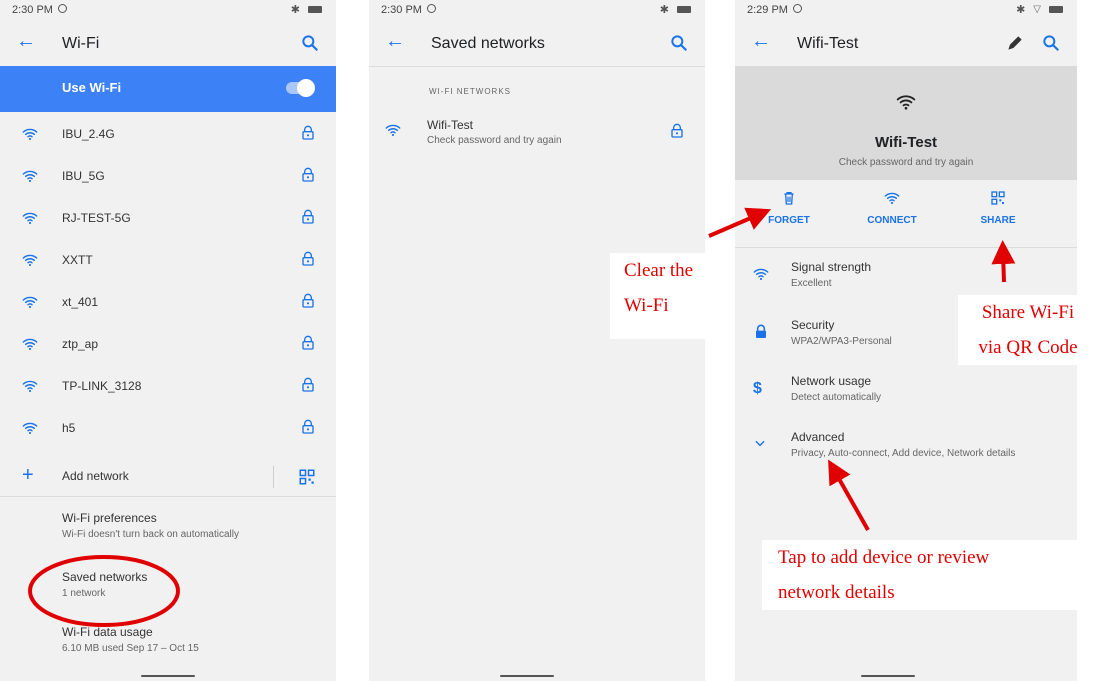 This screenshot has width=1102, height=681. What do you see at coordinates (862, 369) in the screenshot?
I see `annotation-arrows` at bounding box center [862, 369].